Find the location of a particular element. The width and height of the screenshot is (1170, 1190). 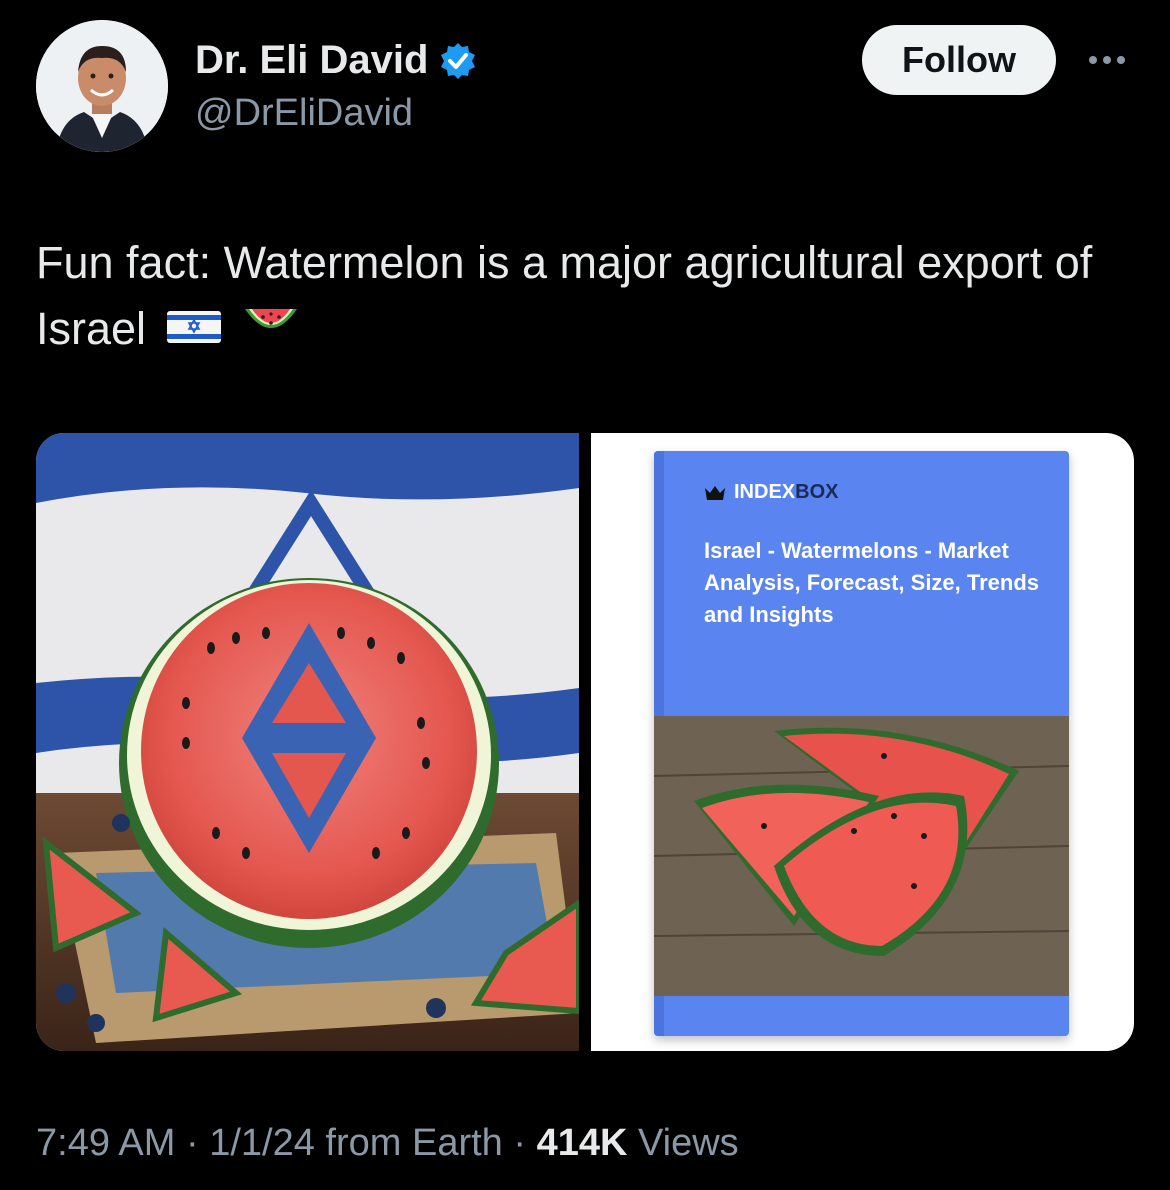

tweet-meta: 7:49 AM · 1/1/24 from Earth · 414K Views is located at coordinates (387, 1143).